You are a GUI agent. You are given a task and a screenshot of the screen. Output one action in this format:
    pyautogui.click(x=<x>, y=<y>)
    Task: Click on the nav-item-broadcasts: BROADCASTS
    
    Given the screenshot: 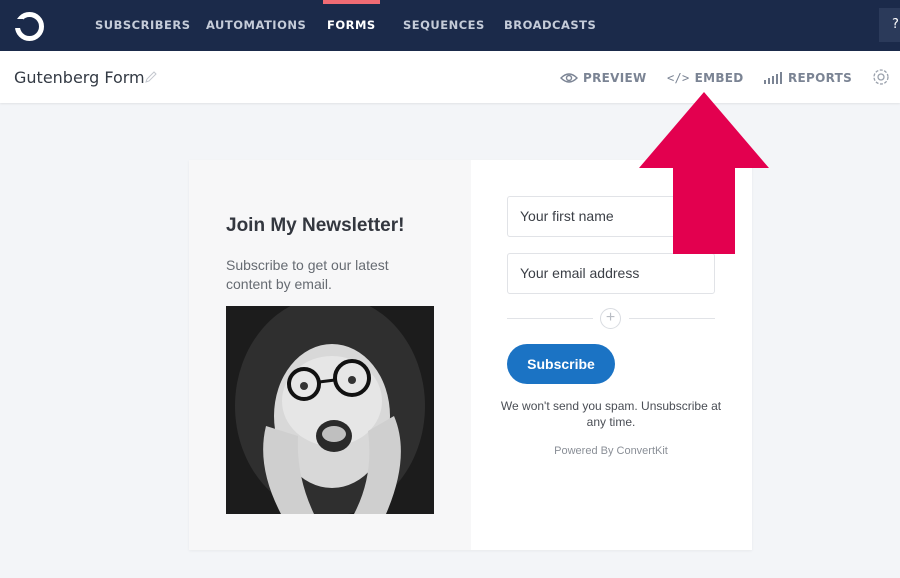 What is the action you would take?
    pyautogui.click(x=550, y=25)
    